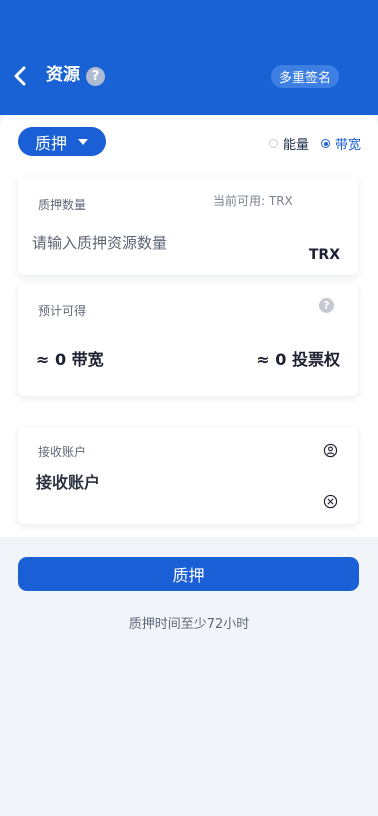 This screenshot has width=378, height=816. I want to click on caret-down-icon, so click(83, 141).